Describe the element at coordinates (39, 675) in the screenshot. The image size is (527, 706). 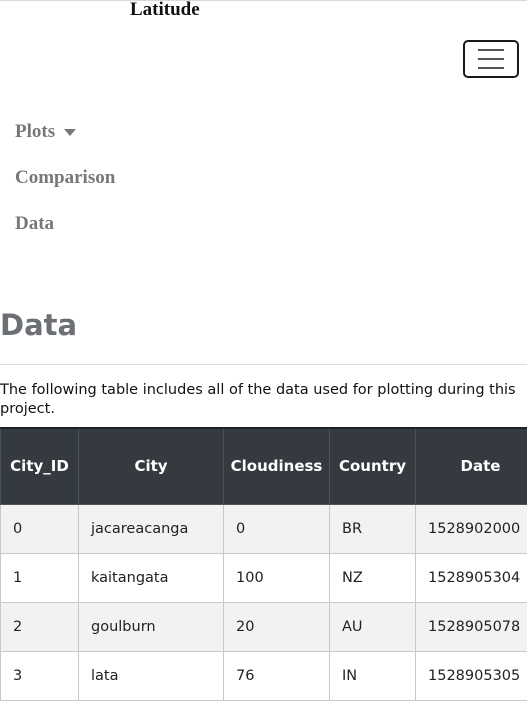
I see `cell-city-id: 3` at that location.